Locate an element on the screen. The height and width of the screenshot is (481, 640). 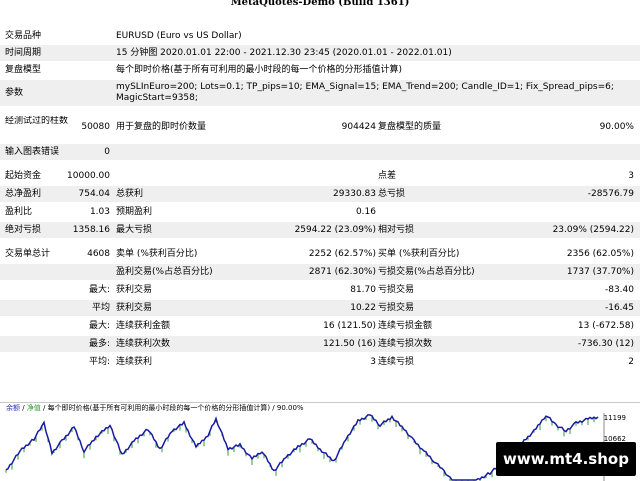
row-average: 平均 获利交易 10.22 亏损交易 -16.45 is located at coordinates (320, 308).